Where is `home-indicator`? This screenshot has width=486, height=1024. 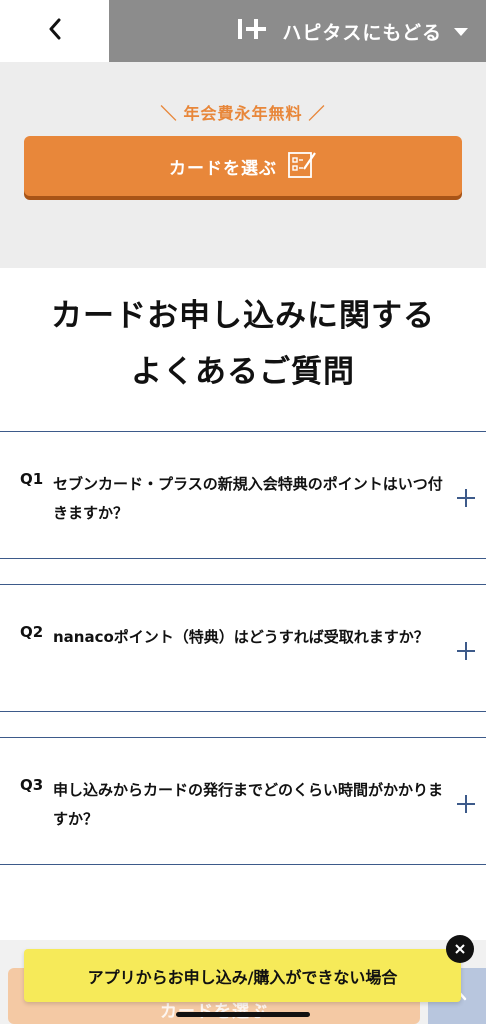
home-indicator is located at coordinates (243, 1014).